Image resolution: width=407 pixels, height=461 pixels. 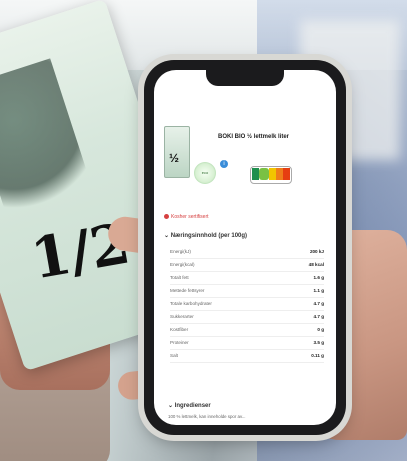 What do you see at coordinates (174, 158) in the screenshot?
I see `product-image-mark: ½` at bounding box center [174, 158].